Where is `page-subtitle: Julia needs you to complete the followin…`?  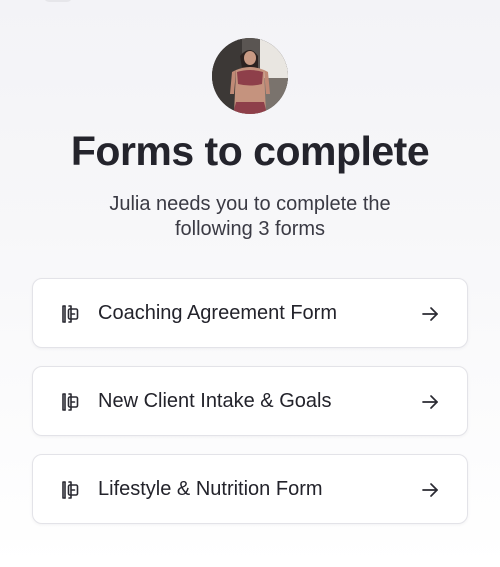
page-subtitle: Julia needs you to complete the followin… is located at coordinates (250, 216).